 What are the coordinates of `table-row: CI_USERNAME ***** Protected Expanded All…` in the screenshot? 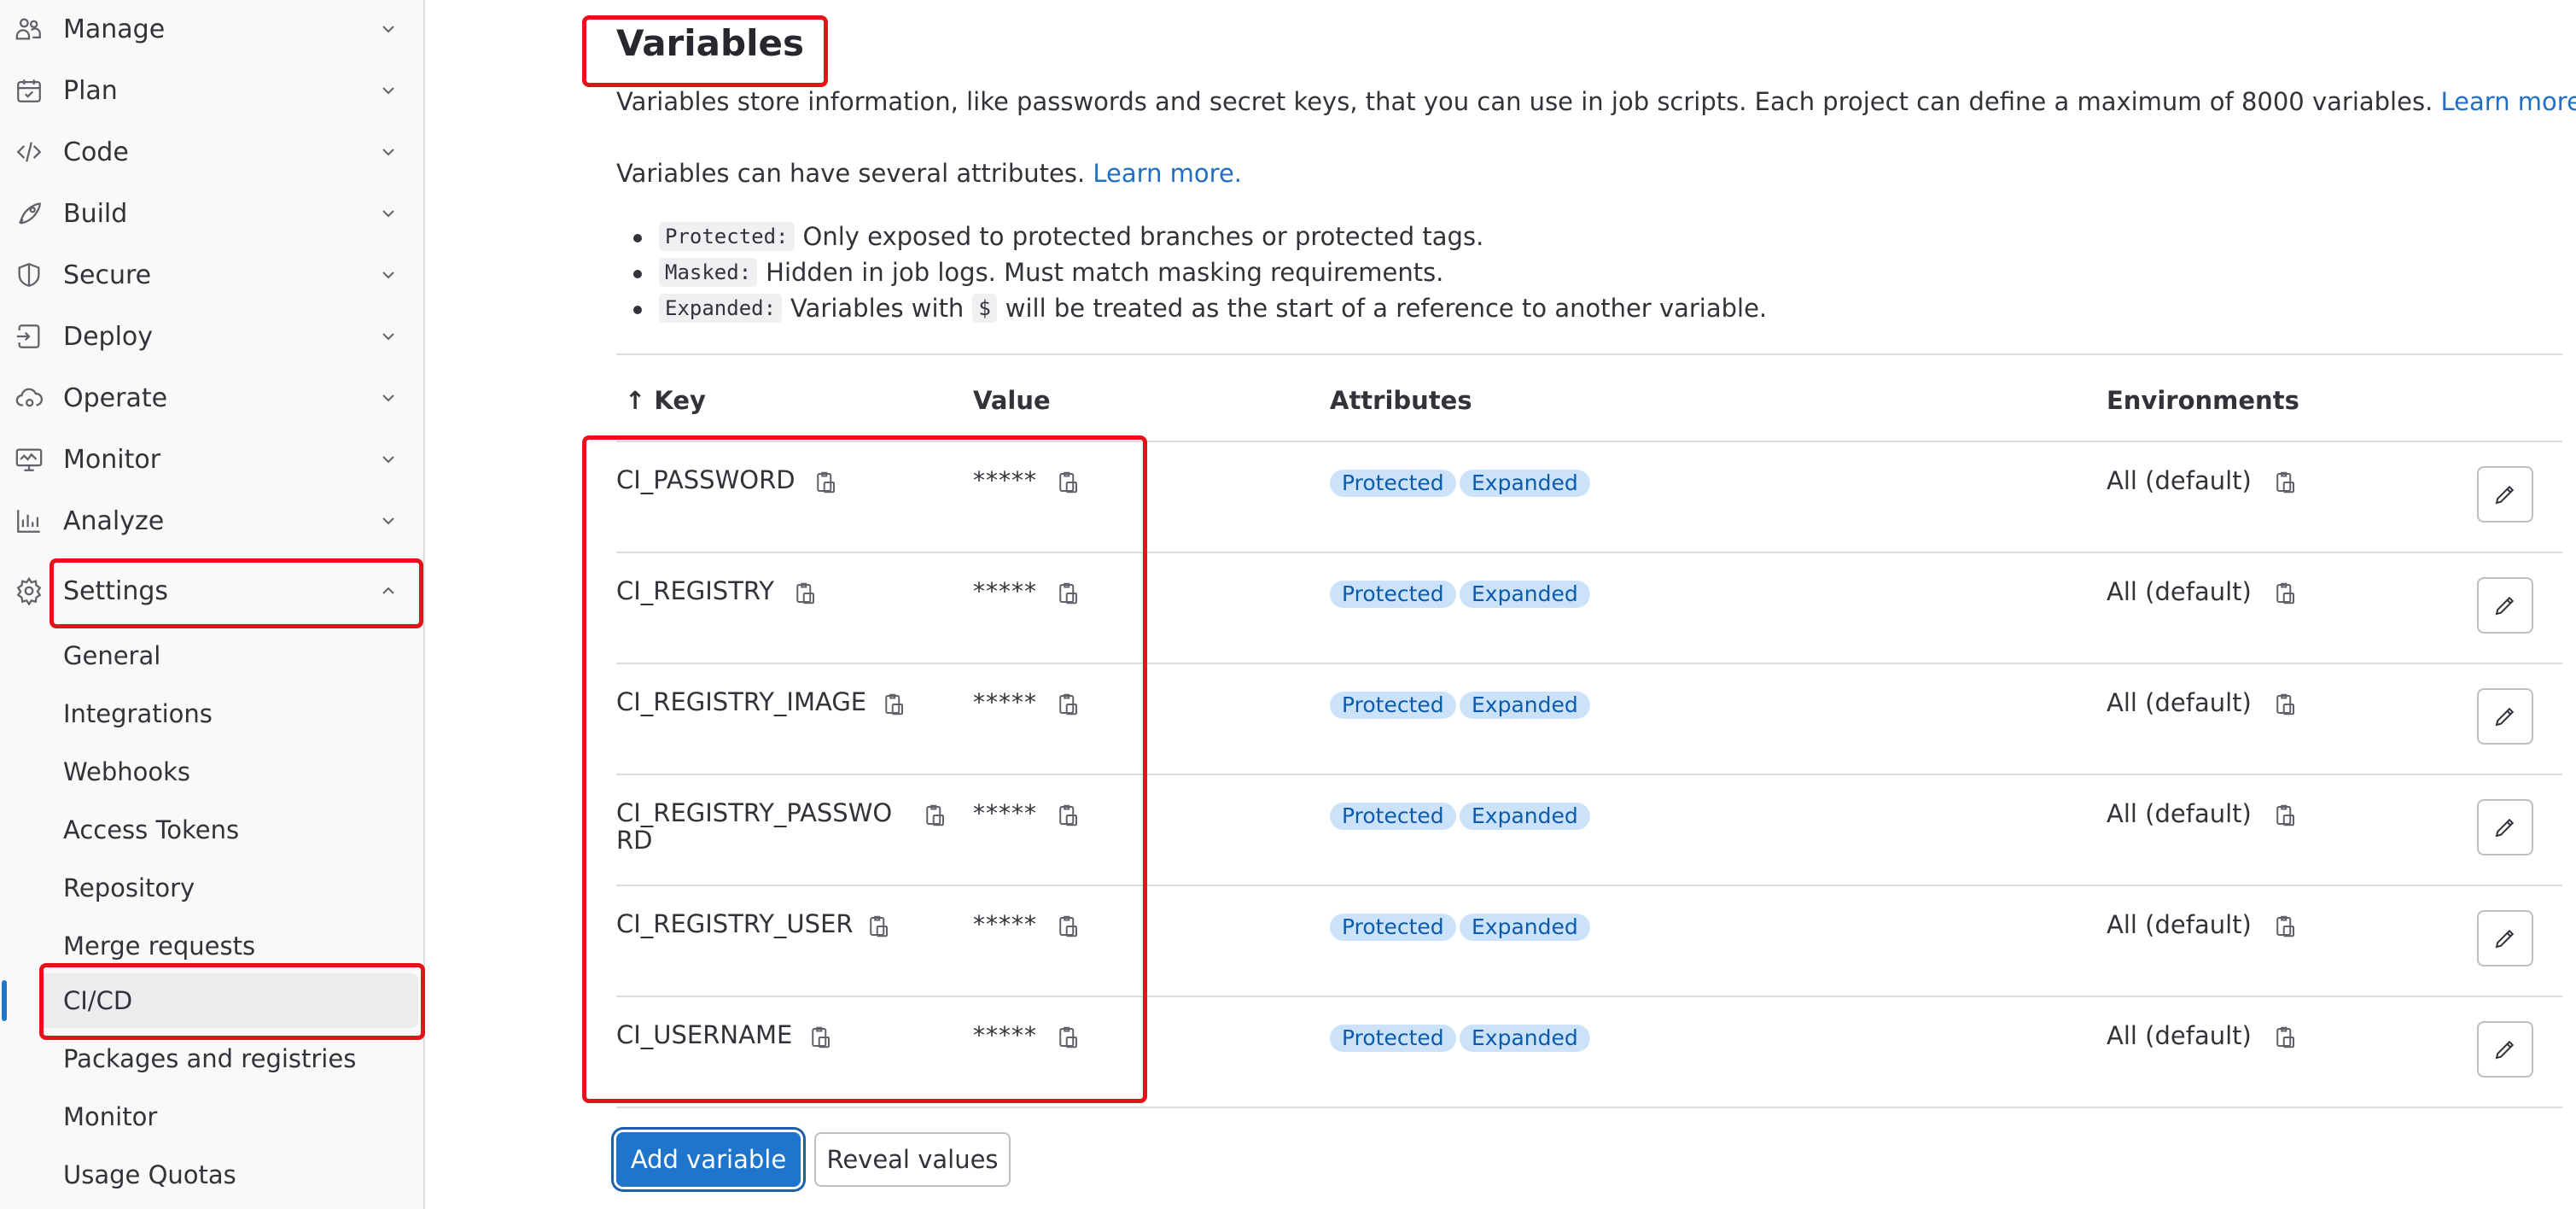 It's located at (1589, 1052).